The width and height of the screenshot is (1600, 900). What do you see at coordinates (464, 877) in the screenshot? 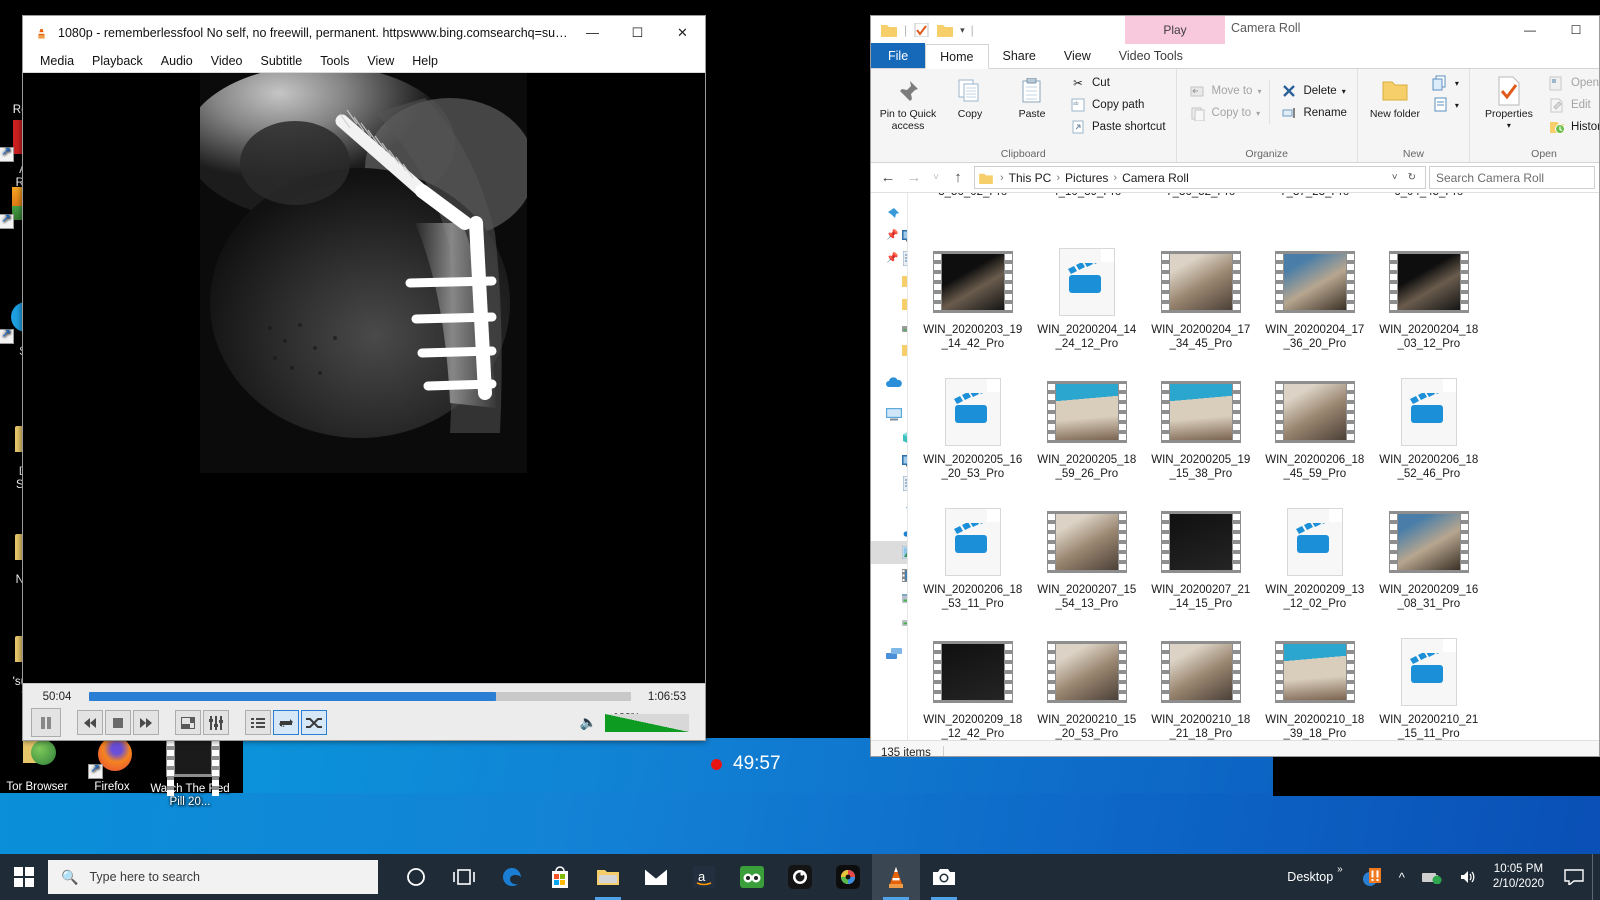
I see `task-view-icon` at bounding box center [464, 877].